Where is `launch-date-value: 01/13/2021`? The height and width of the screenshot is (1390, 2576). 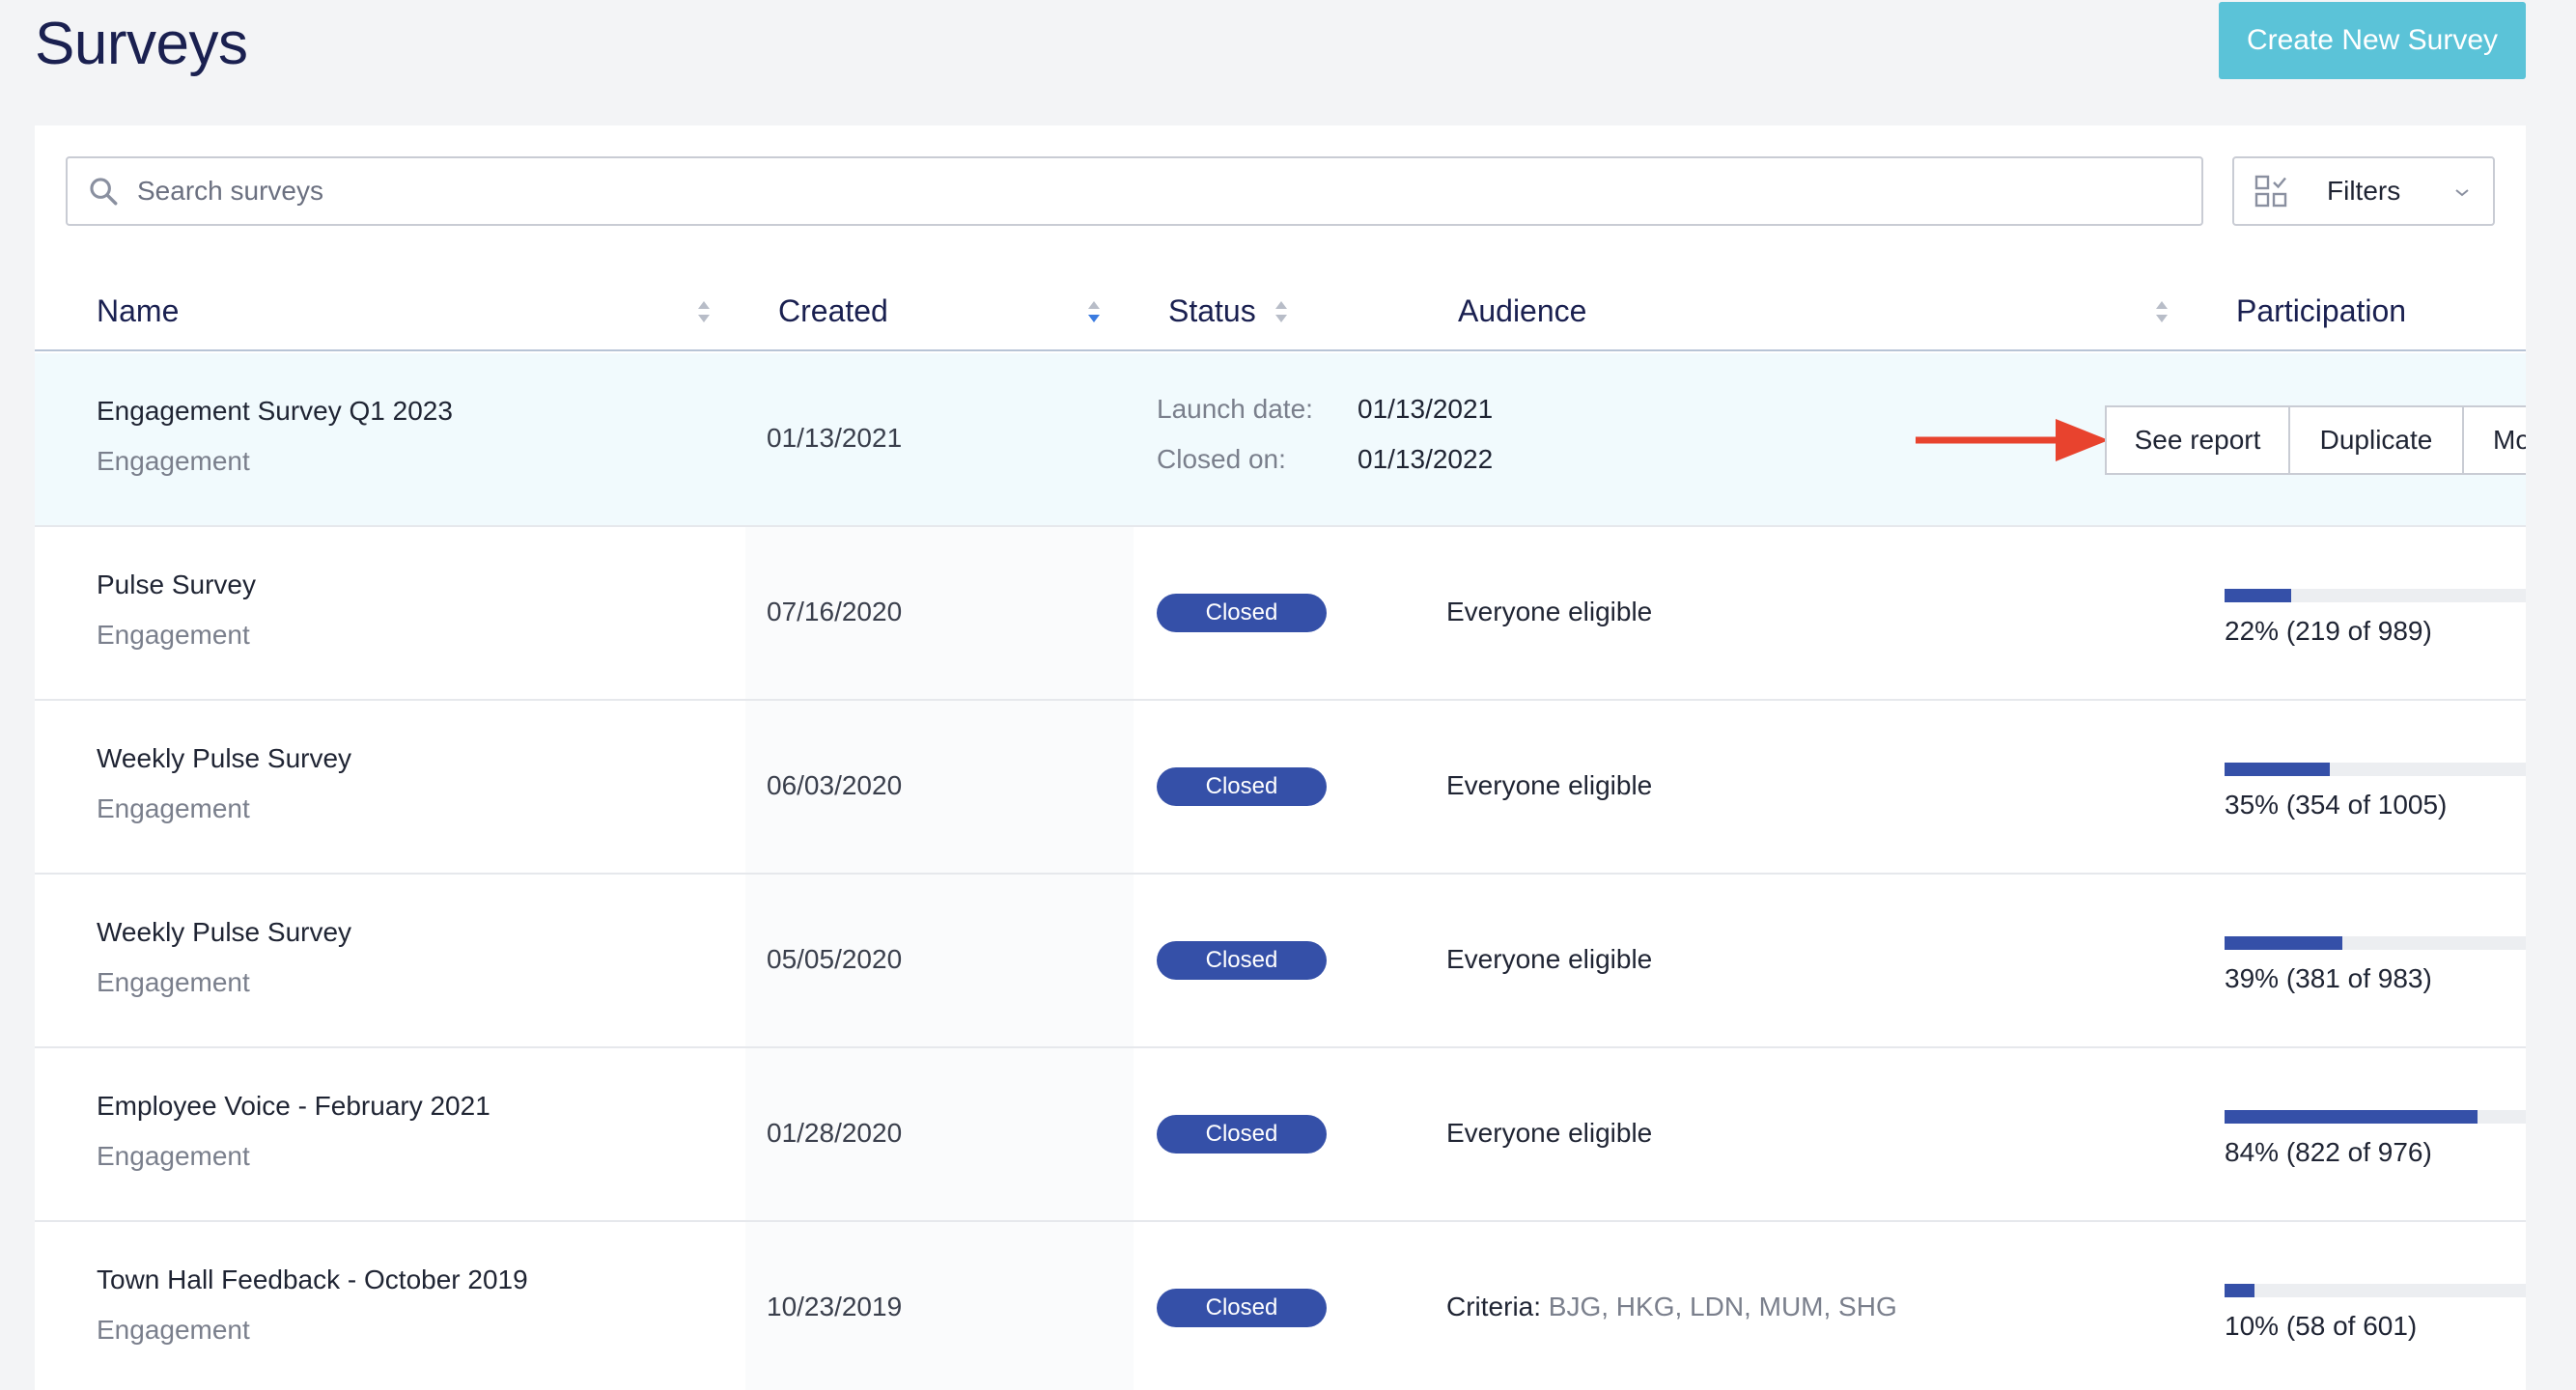 launch-date-value: 01/13/2021 is located at coordinates (1426, 409).